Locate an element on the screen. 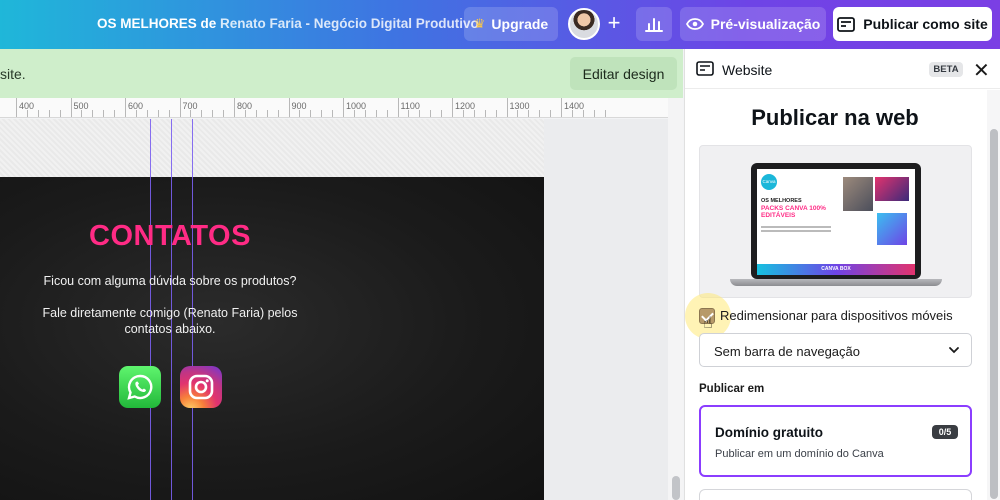 The width and height of the screenshot is (1000, 500). notice-text: site. is located at coordinates (13, 74).